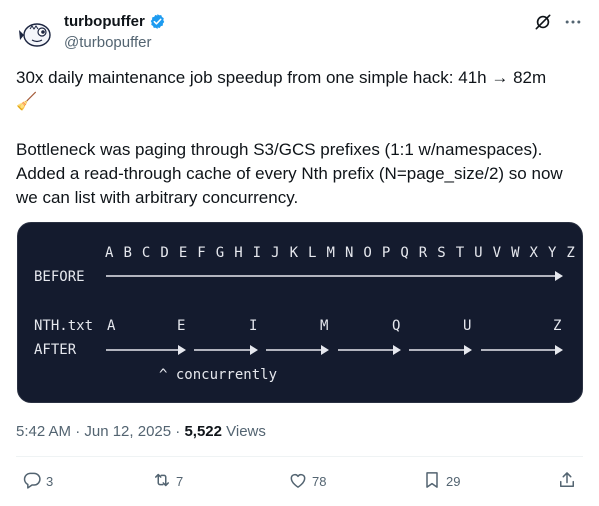 This screenshot has width=599, height=506. Describe the element at coordinates (453, 481) in the screenshot. I see `bookmark-count: 29` at that location.